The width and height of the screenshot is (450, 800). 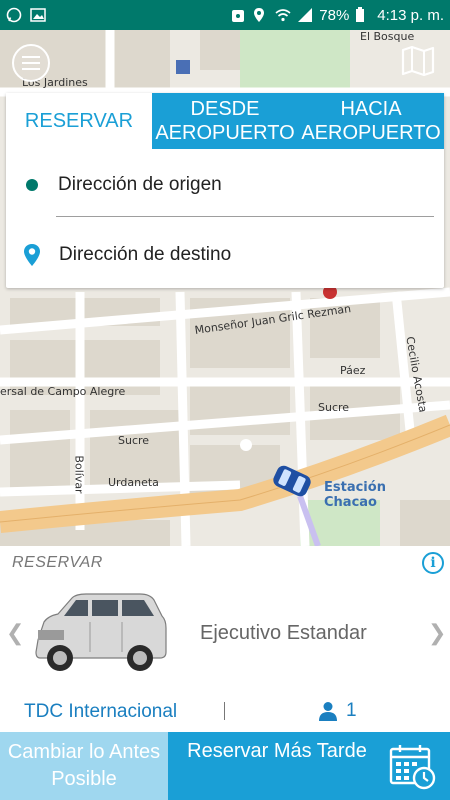 What do you see at coordinates (412, 767) in the screenshot?
I see `calendar-clock-icon` at bounding box center [412, 767].